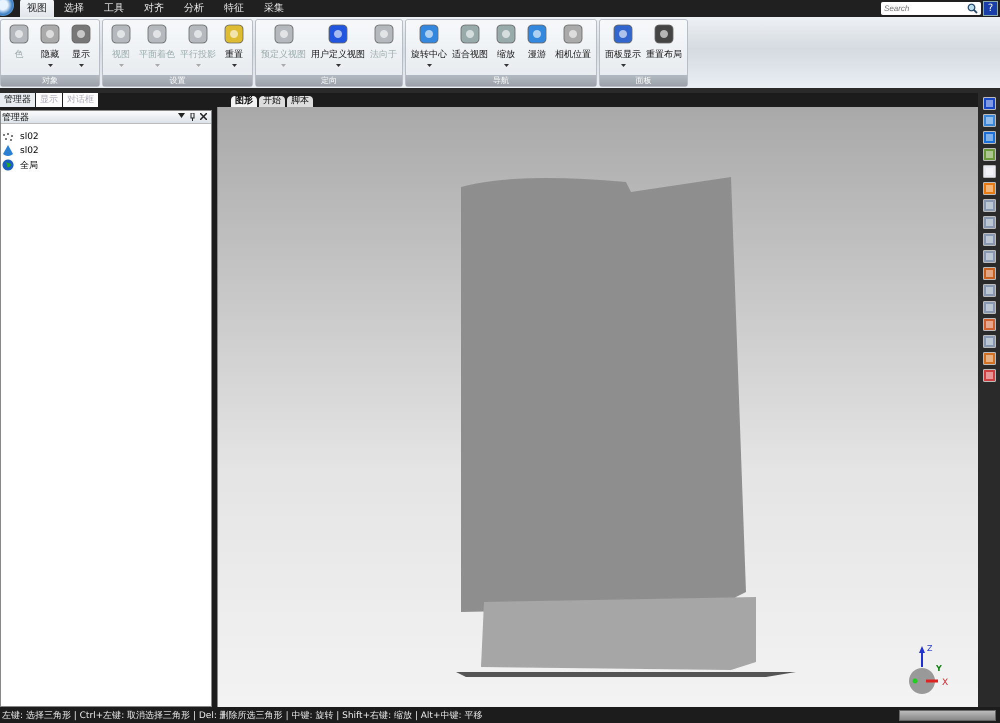 This screenshot has height=723, width=1000. Describe the element at coordinates (234, 48) in the screenshot. I see `ribbon-button: 重置` at that location.